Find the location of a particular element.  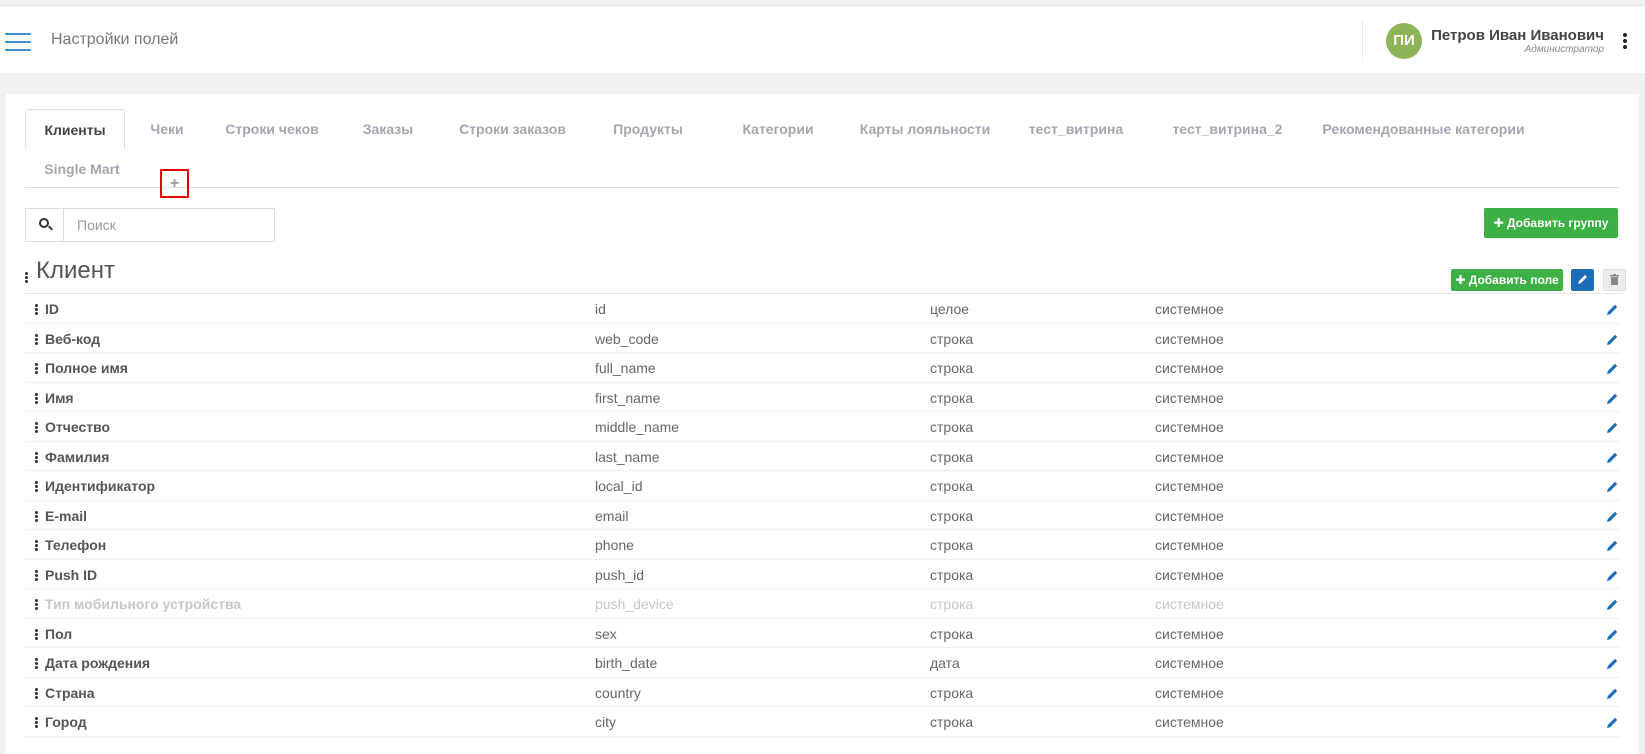

field-key: email is located at coordinates (612, 515).